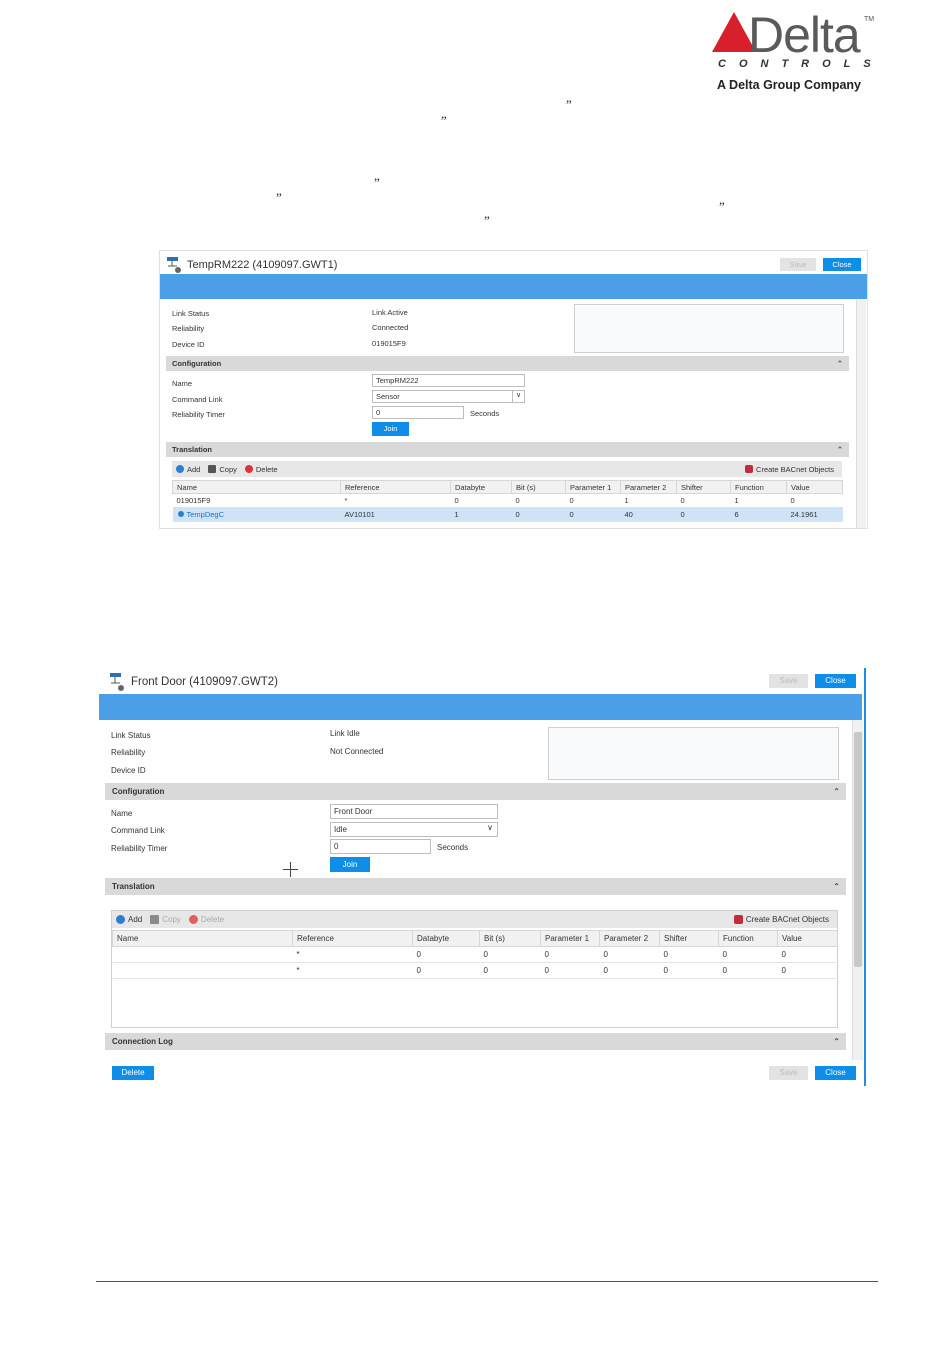 Image resolution: width=950 pixels, height=1359 pixels. I want to click on name-input: TempRM222, so click(448, 380).